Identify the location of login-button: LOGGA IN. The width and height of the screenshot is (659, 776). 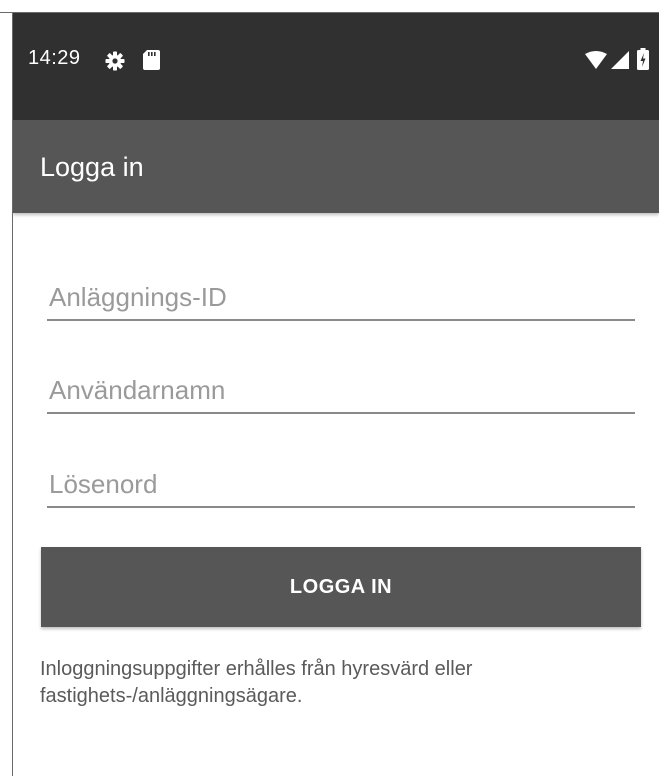
(341, 587).